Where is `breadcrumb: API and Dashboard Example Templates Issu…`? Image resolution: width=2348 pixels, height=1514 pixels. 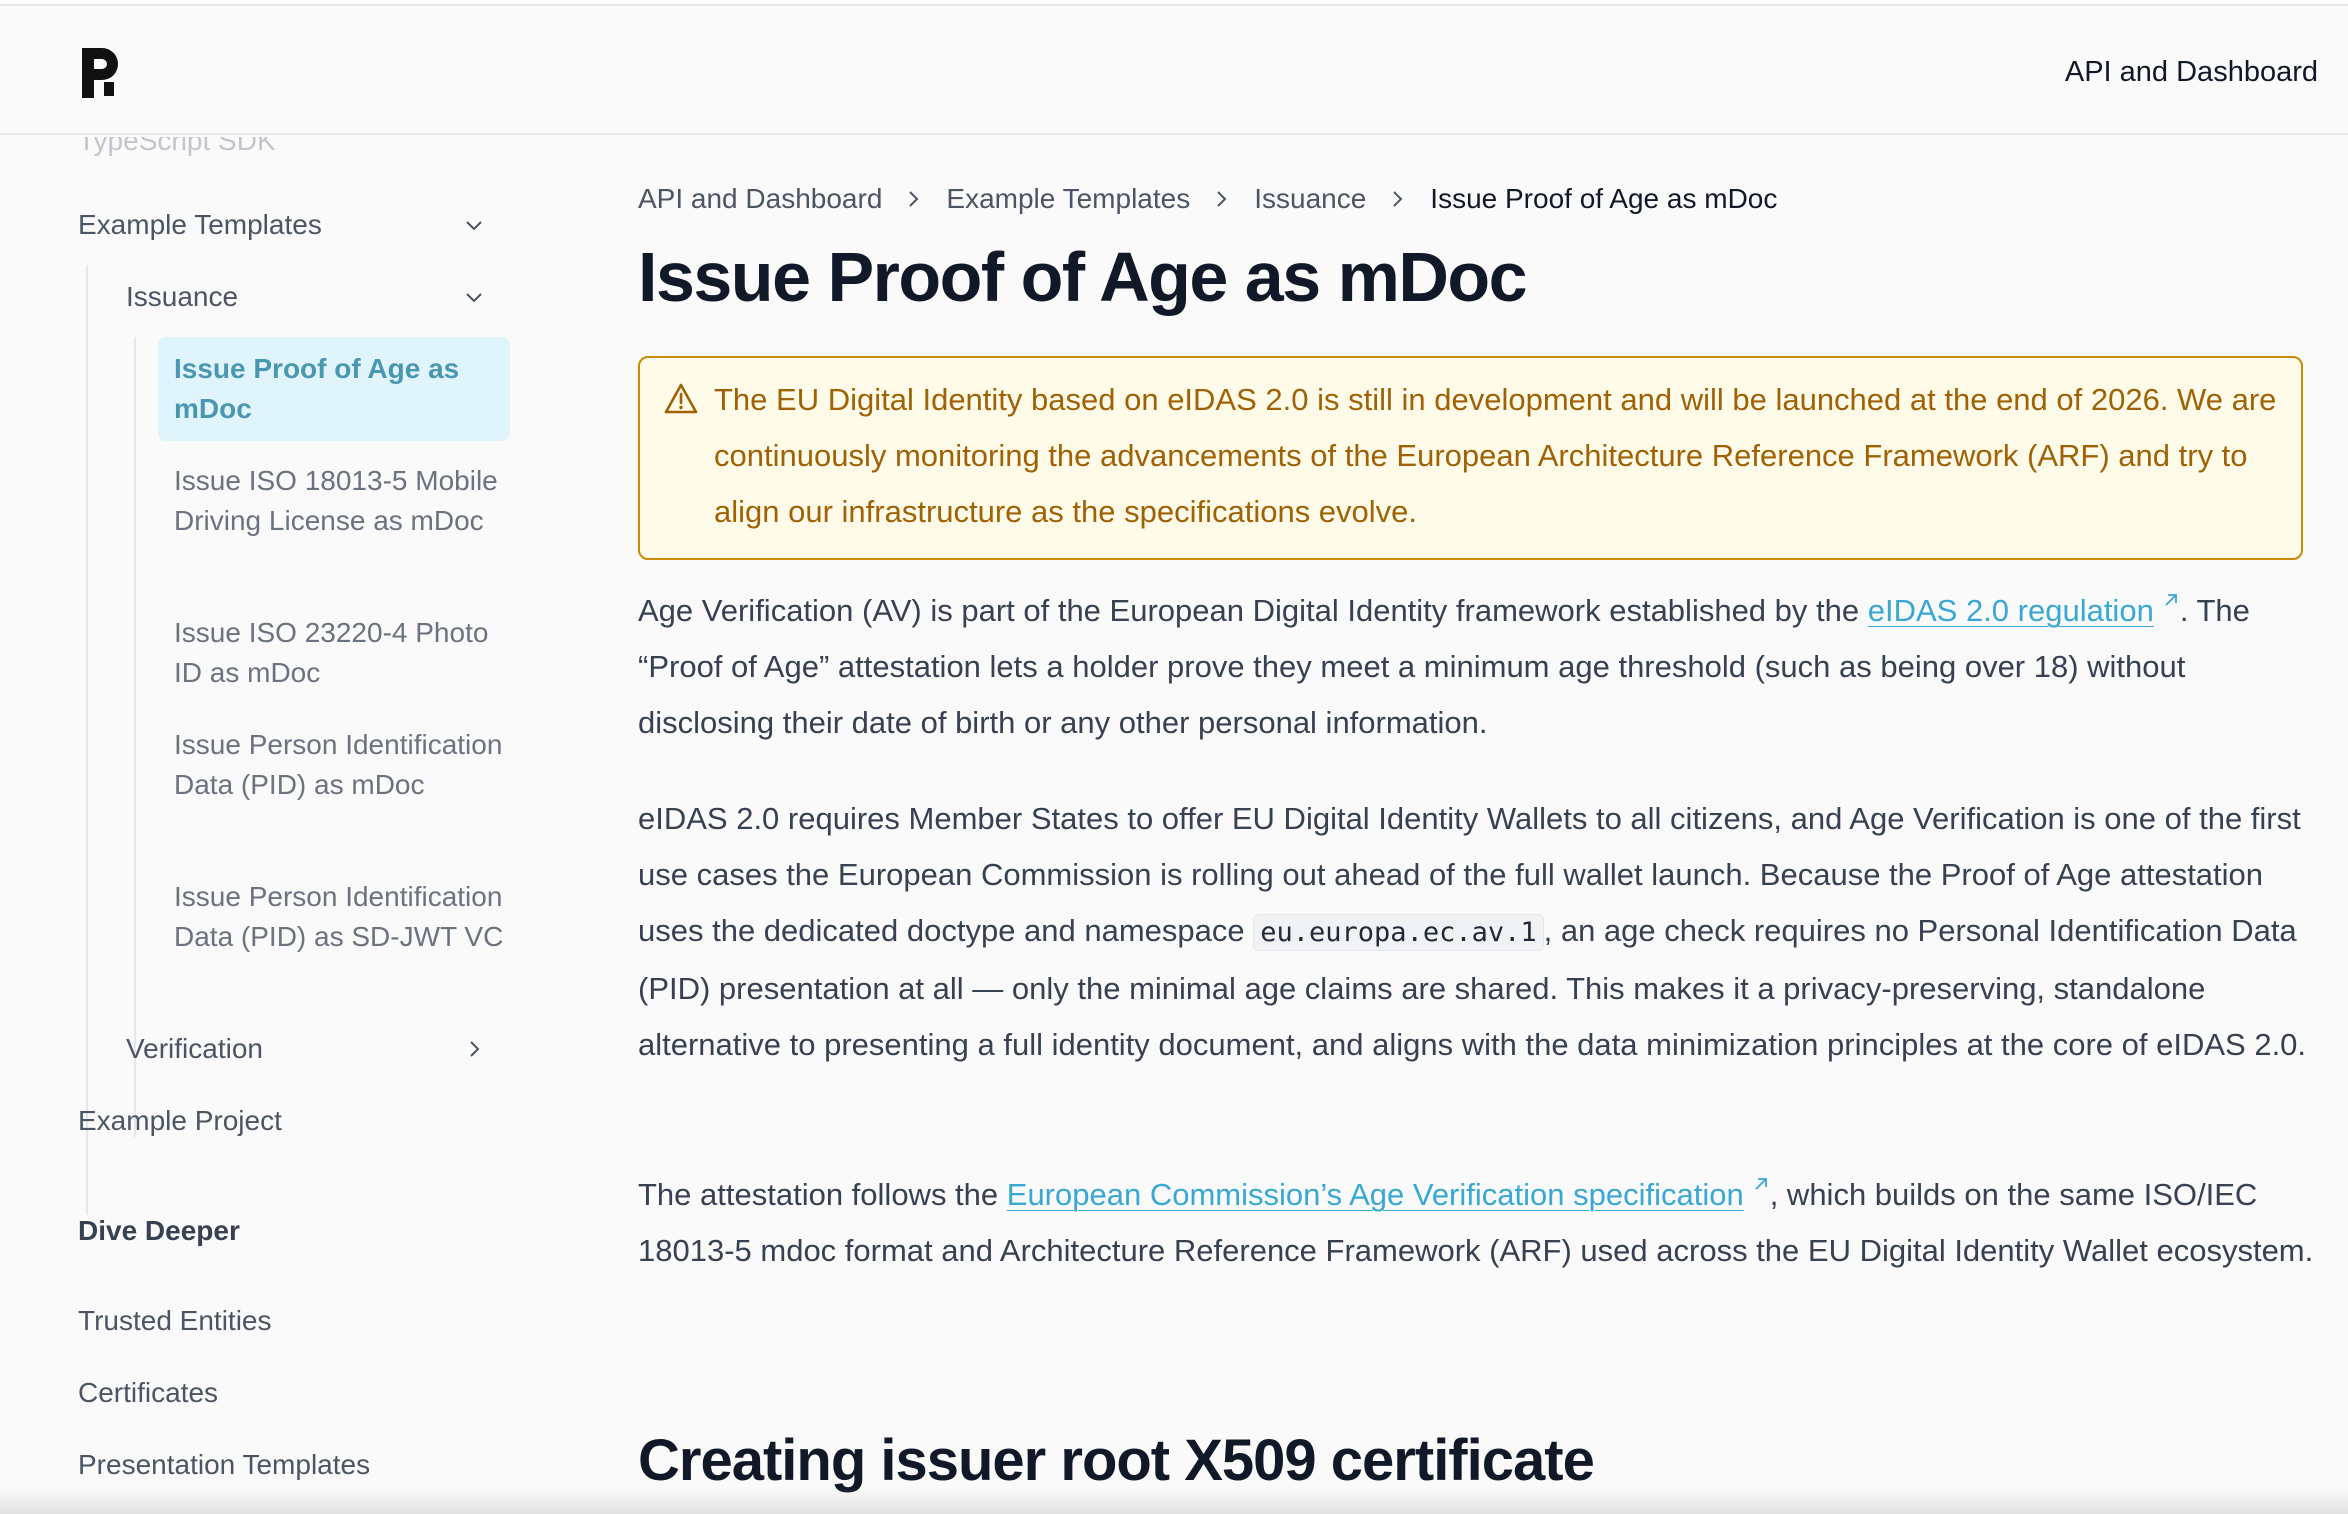
breadcrumb: API and Dashboard Example Templates Issu… is located at coordinates (1207, 199).